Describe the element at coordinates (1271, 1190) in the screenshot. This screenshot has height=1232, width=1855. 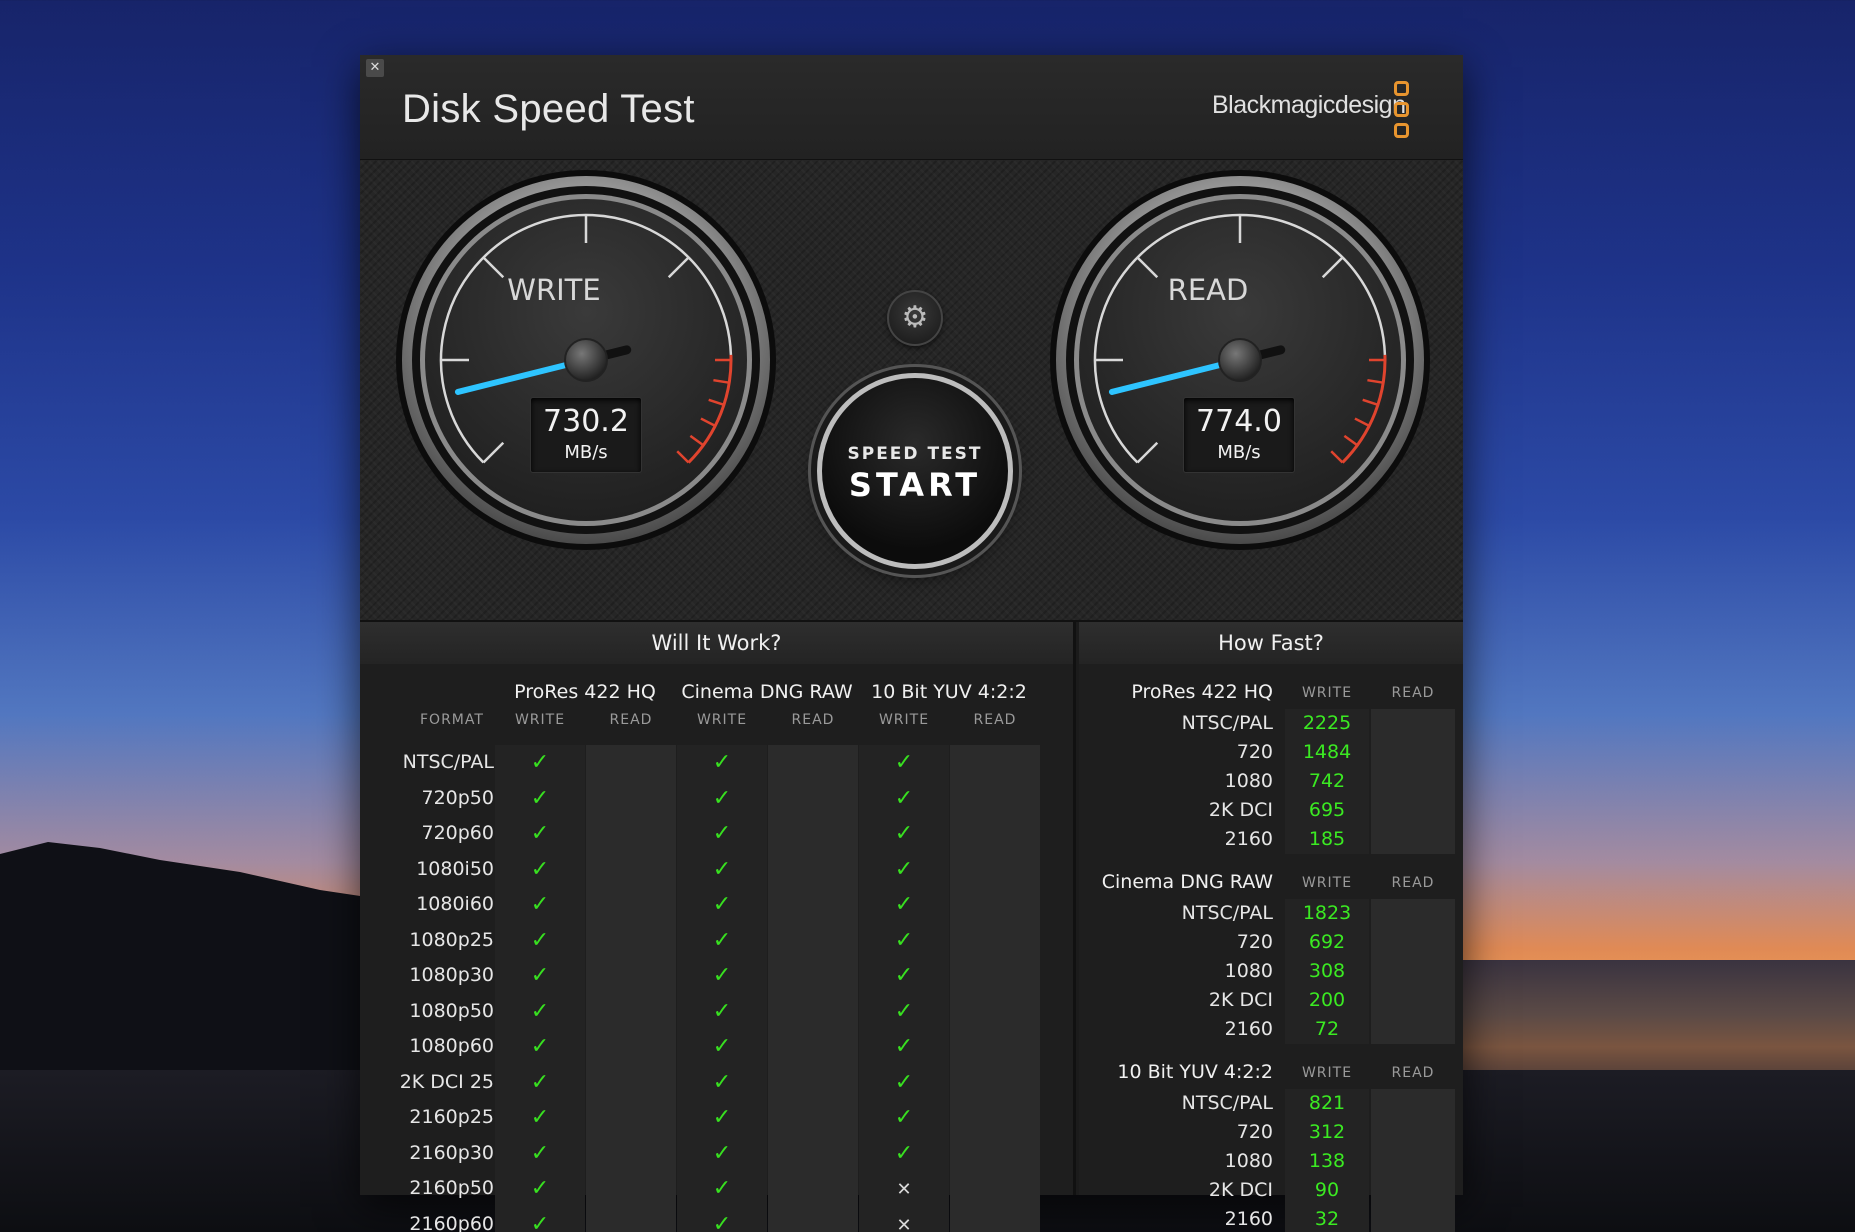
I see `fast-table-row: 2K DCI 90` at that location.